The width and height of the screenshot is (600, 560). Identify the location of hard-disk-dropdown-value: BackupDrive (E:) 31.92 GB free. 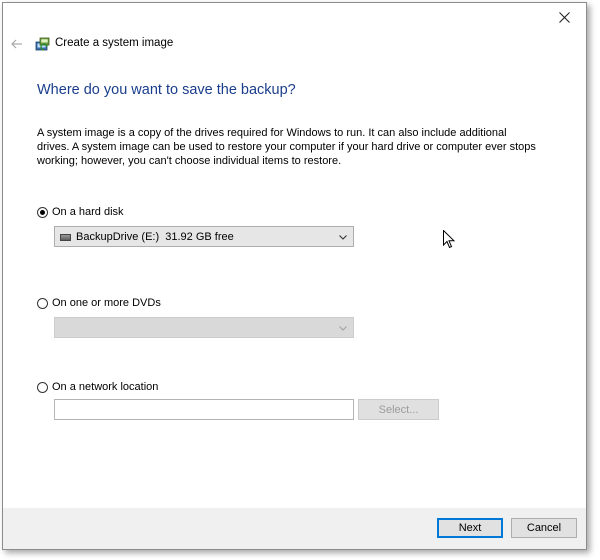
(155, 236).